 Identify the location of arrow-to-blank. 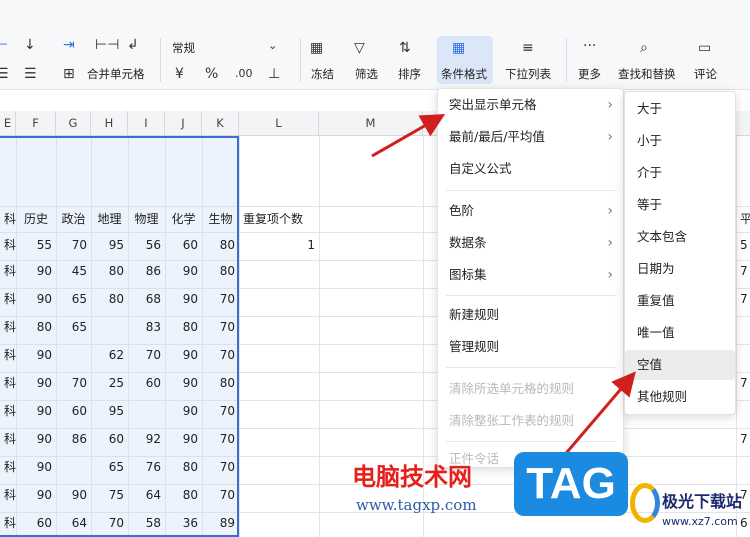
(598, 415).